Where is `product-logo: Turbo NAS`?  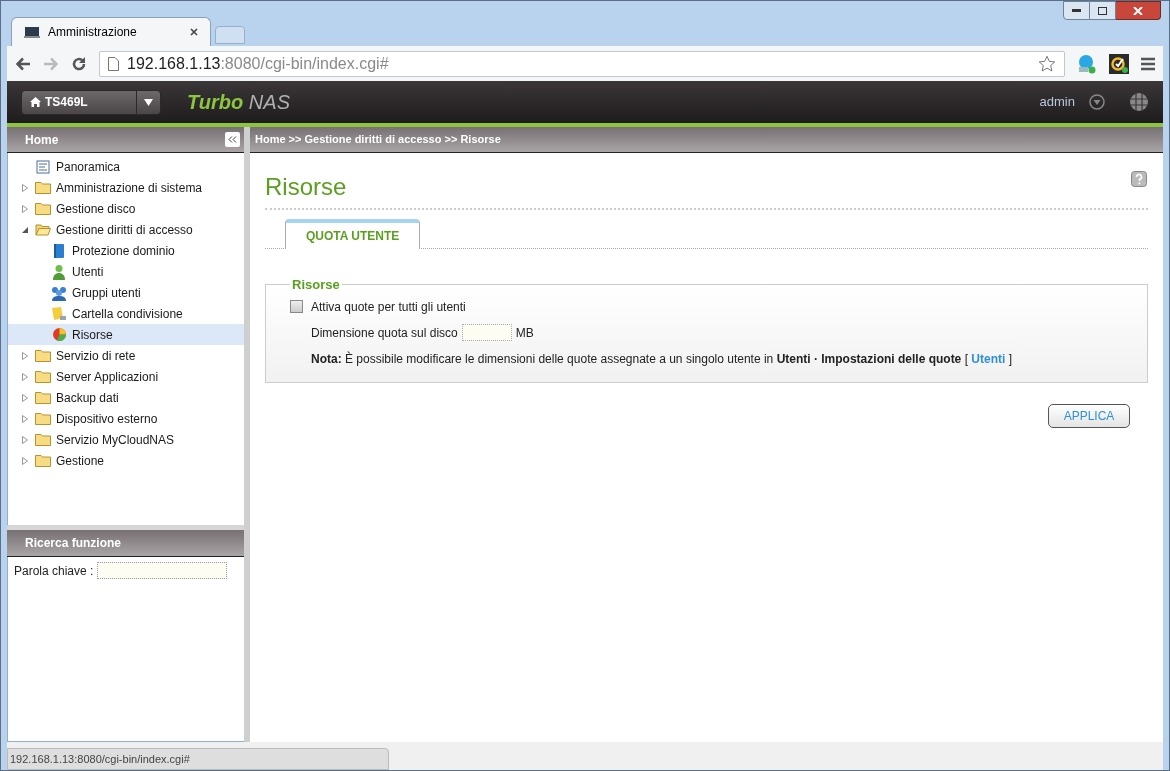 product-logo: Turbo NAS is located at coordinates (238, 102).